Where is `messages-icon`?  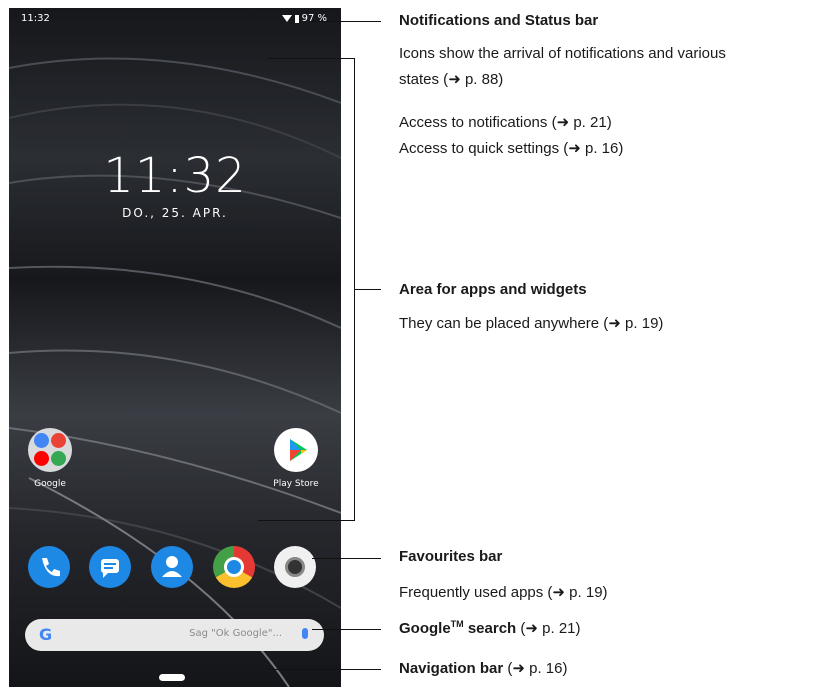
messages-icon is located at coordinates (110, 567).